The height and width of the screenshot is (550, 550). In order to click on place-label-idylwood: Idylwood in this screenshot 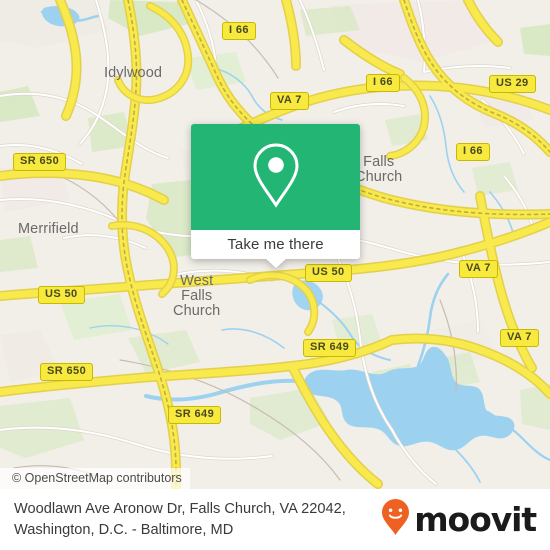, I will do `click(133, 73)`.